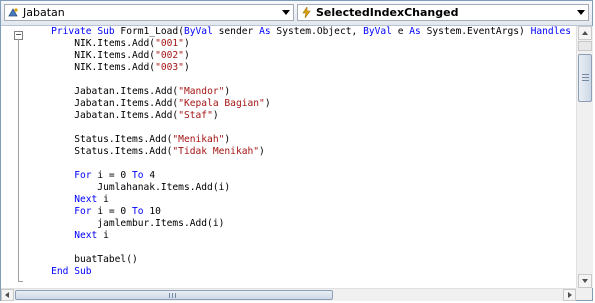 The height and width of the screenshot is (303, 595). I want to click on scrollbar-corner, so click(584, 294).